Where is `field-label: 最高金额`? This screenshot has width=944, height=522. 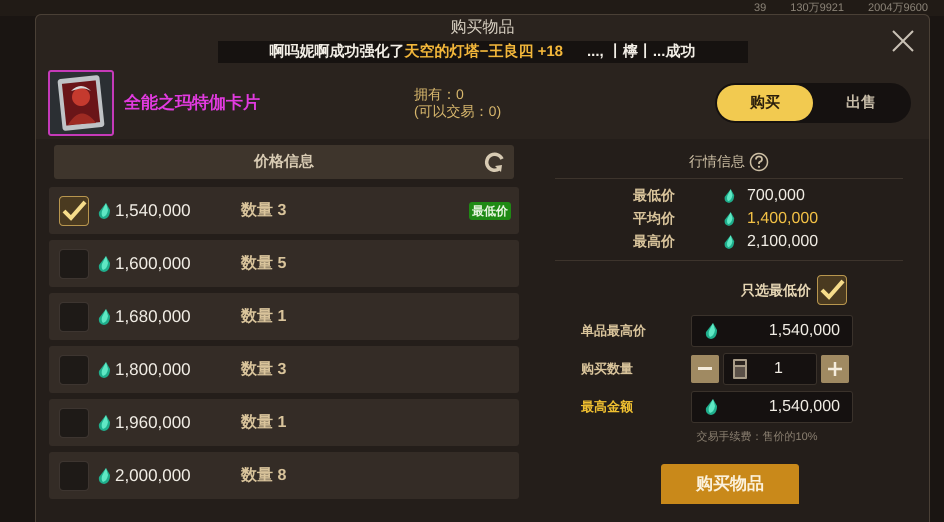
field-label: 最高金额 is located at coordinates (607, 407).